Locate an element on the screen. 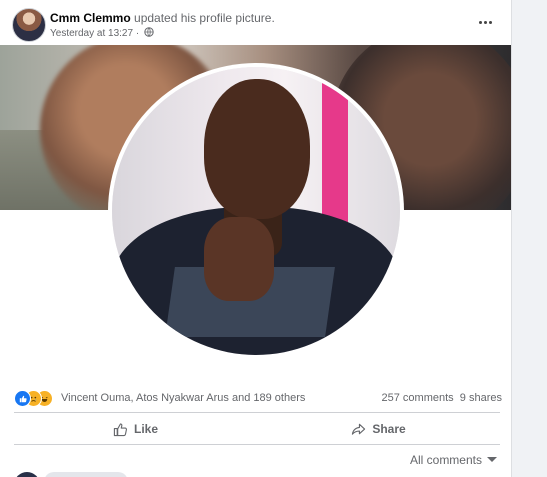  post-meta: Yesterday at 13:27 · is located at coordinates (102, 33).